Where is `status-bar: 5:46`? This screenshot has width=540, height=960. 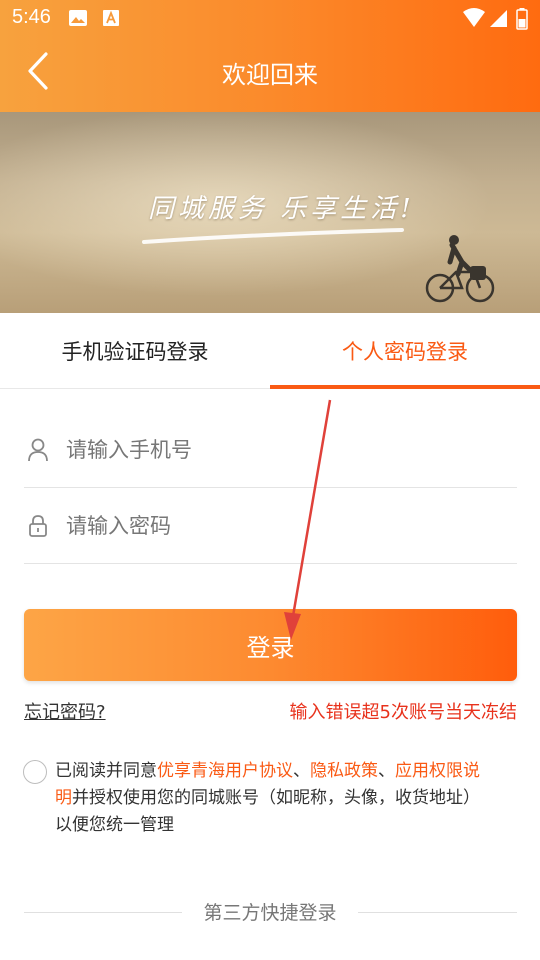
status-bar: 5:46 is located at coordinates (270, 18).